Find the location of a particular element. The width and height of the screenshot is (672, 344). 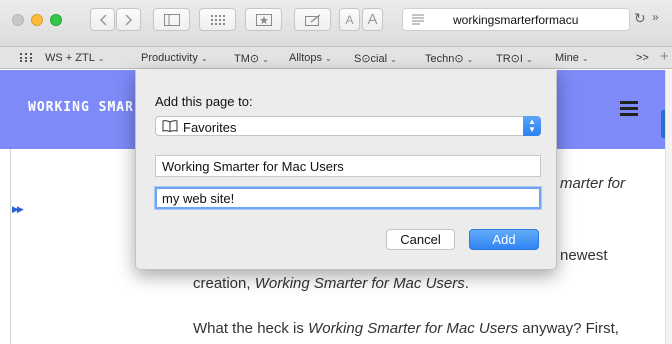

bookmark-label: WS + ZTL is located at coordinates (70, 58).